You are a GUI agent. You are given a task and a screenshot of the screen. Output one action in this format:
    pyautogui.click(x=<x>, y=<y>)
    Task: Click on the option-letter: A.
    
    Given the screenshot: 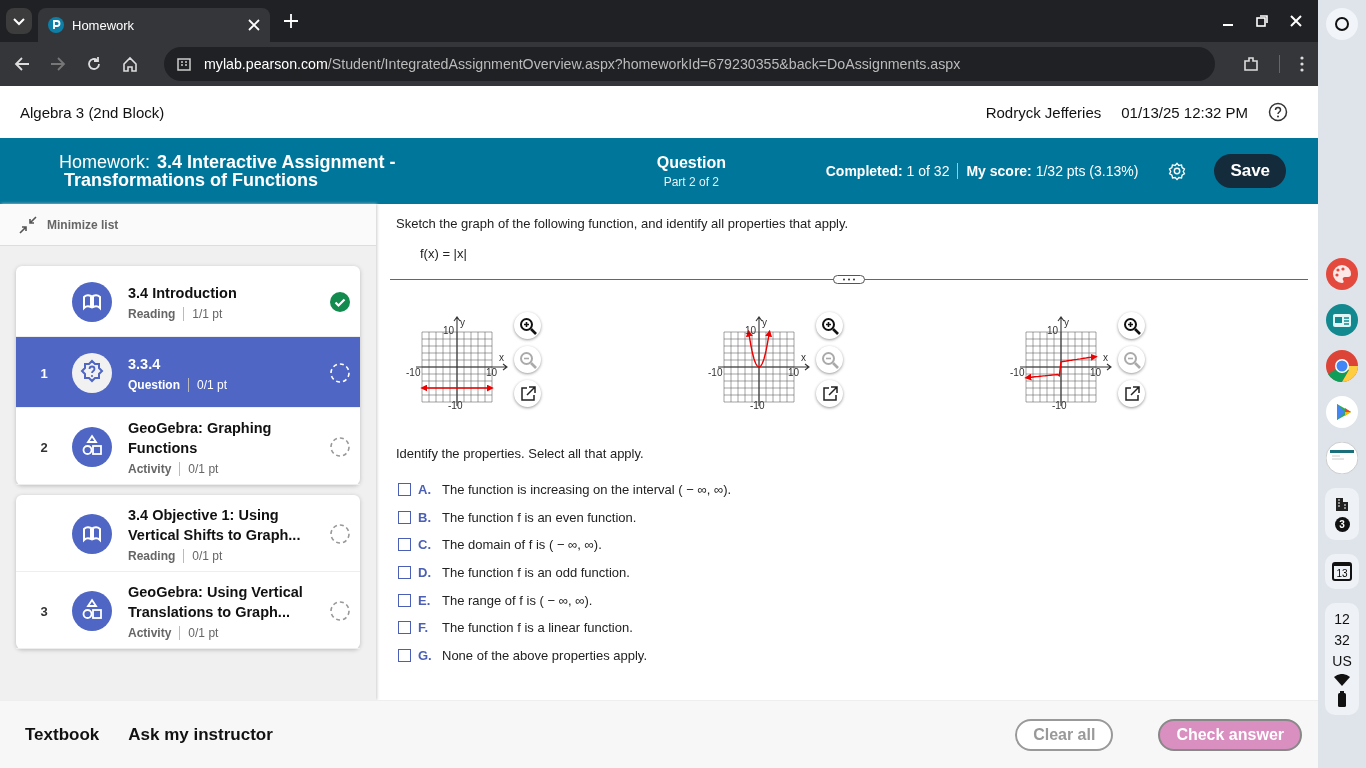 What is the action you would take?
    pyautogui.click(x=425, y=490)
    